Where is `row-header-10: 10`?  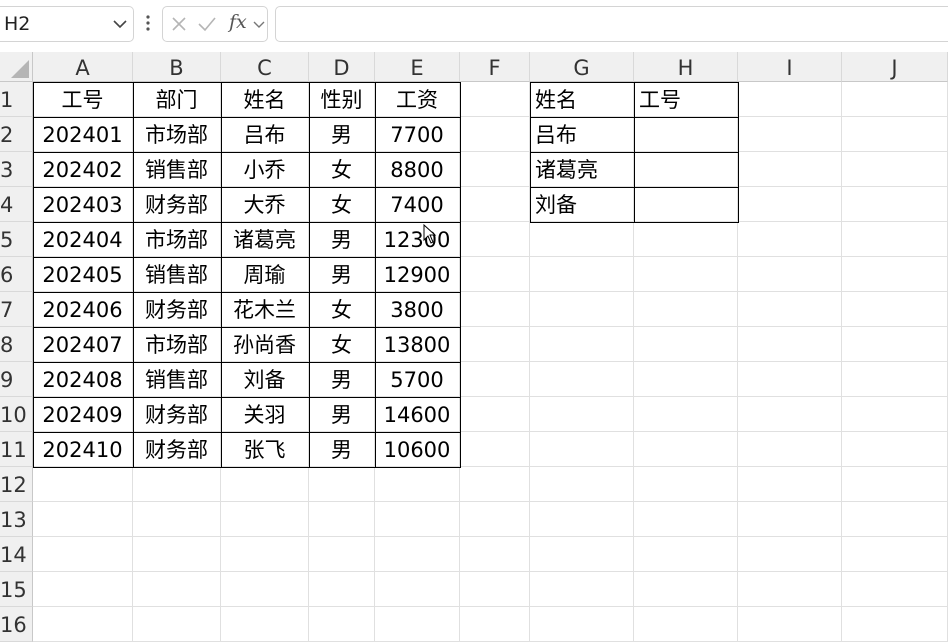
row-header-10: 10 is located at coordinates (16, 414).